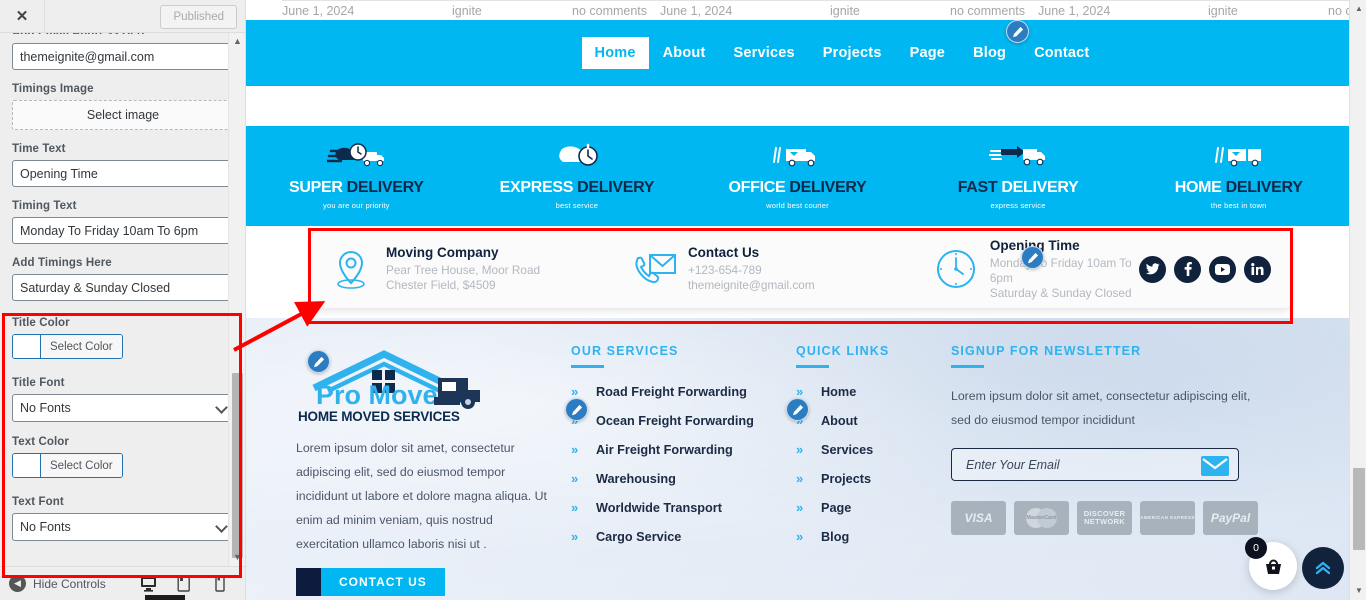 This screenshot has height=600, width=1366. Describe the element at coordinates (675, 421) in the screenshot. I see `link-label: Ocean Freight Forwarding` at that location.